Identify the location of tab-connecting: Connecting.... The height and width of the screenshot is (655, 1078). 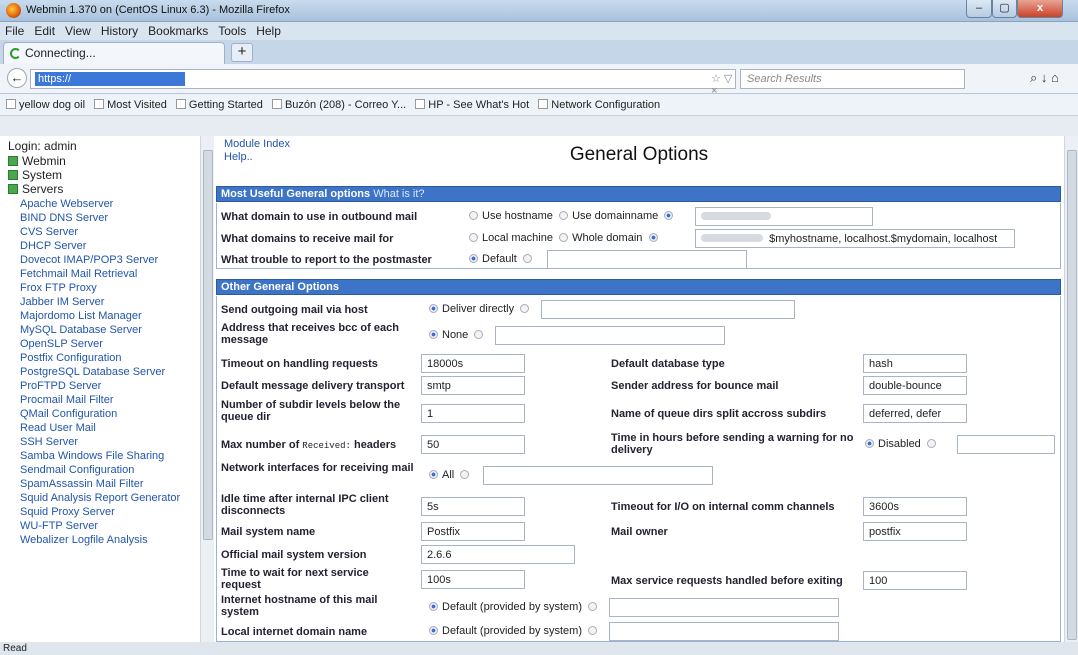
(114, 53).